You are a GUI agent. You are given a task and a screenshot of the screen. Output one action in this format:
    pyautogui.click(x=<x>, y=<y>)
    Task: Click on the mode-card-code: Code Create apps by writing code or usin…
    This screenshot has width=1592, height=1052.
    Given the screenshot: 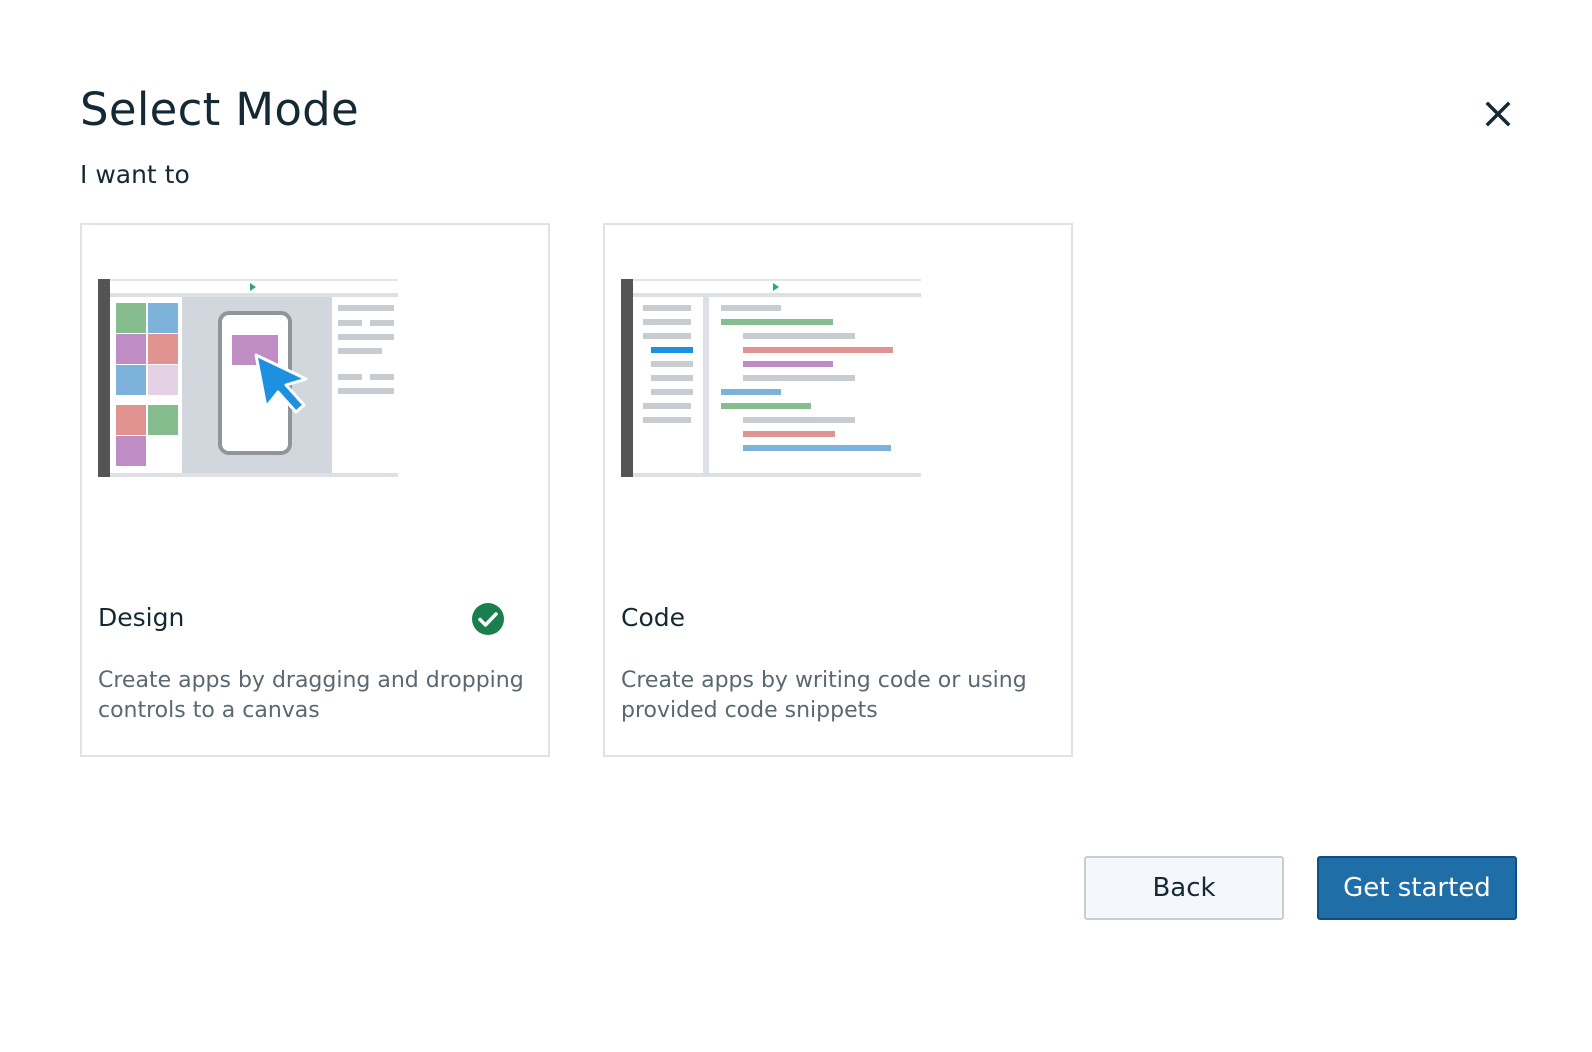 What is the action you would take?
    pyautogui.click(x=838, y=490)
    